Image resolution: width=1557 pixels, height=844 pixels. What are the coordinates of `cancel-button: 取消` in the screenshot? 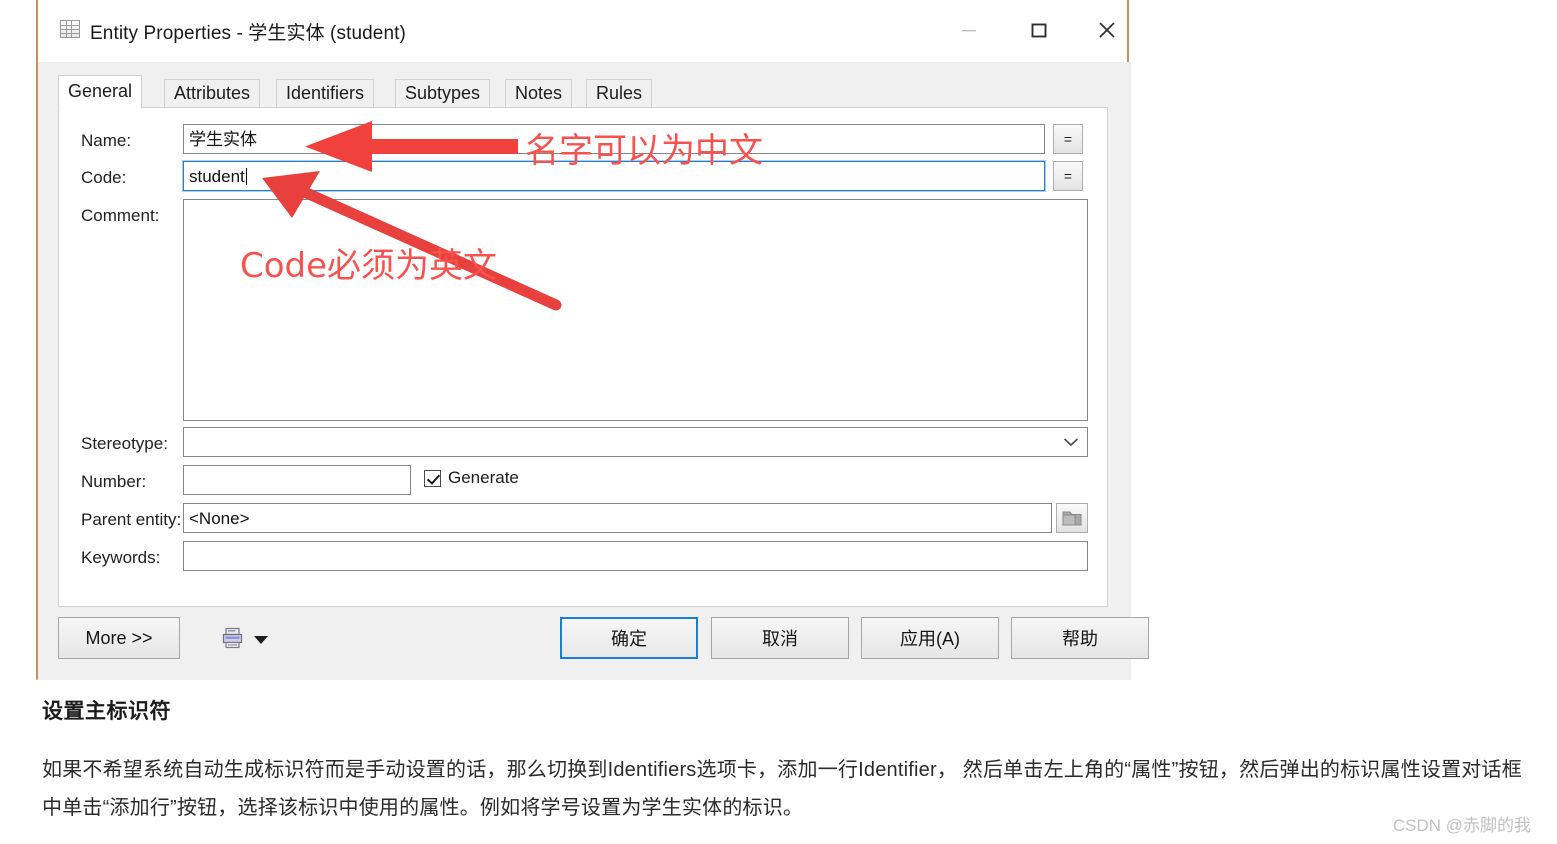 It's located at (780, 638).